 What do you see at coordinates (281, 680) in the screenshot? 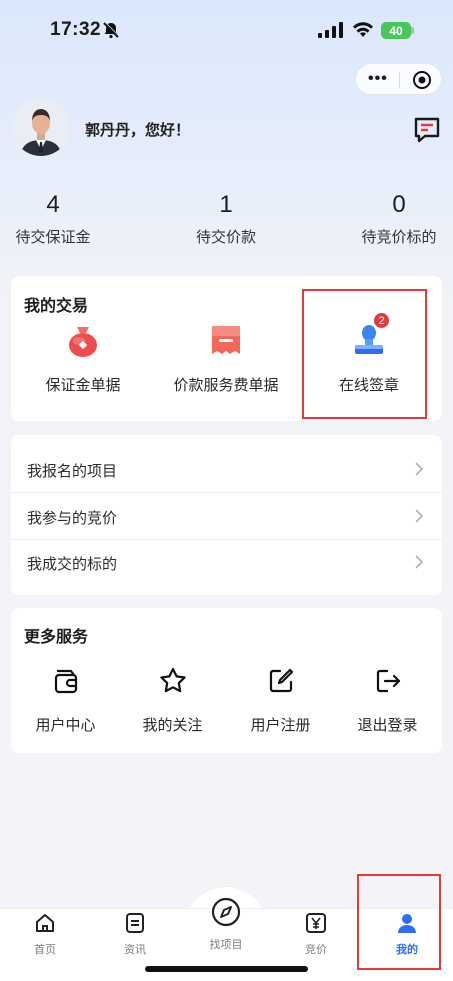
I see `edit-icon` at bounding box center [281, 680].